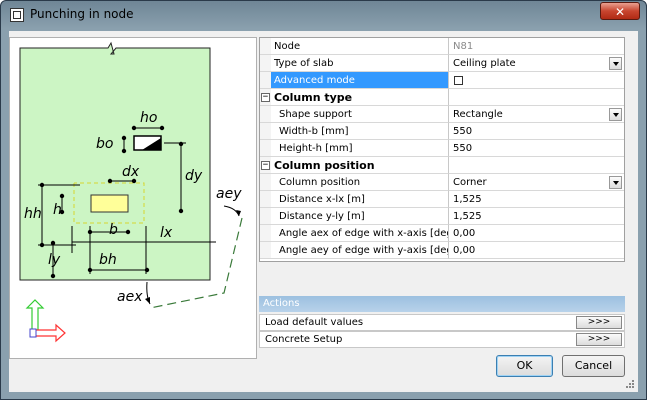 The image size is (647, 400). What do you see at coordinates (593, 366) in the screenshot?
I see `cancel-button: Cancel` at bounding box center [593, 366].